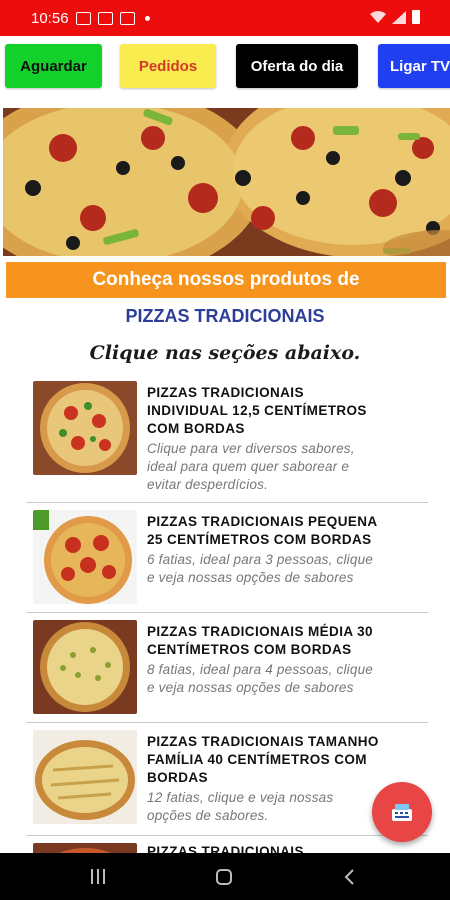 Image resolution: width=450 pixels, height=900 pixels. I want to click on battery-icon, so click(416, 17).